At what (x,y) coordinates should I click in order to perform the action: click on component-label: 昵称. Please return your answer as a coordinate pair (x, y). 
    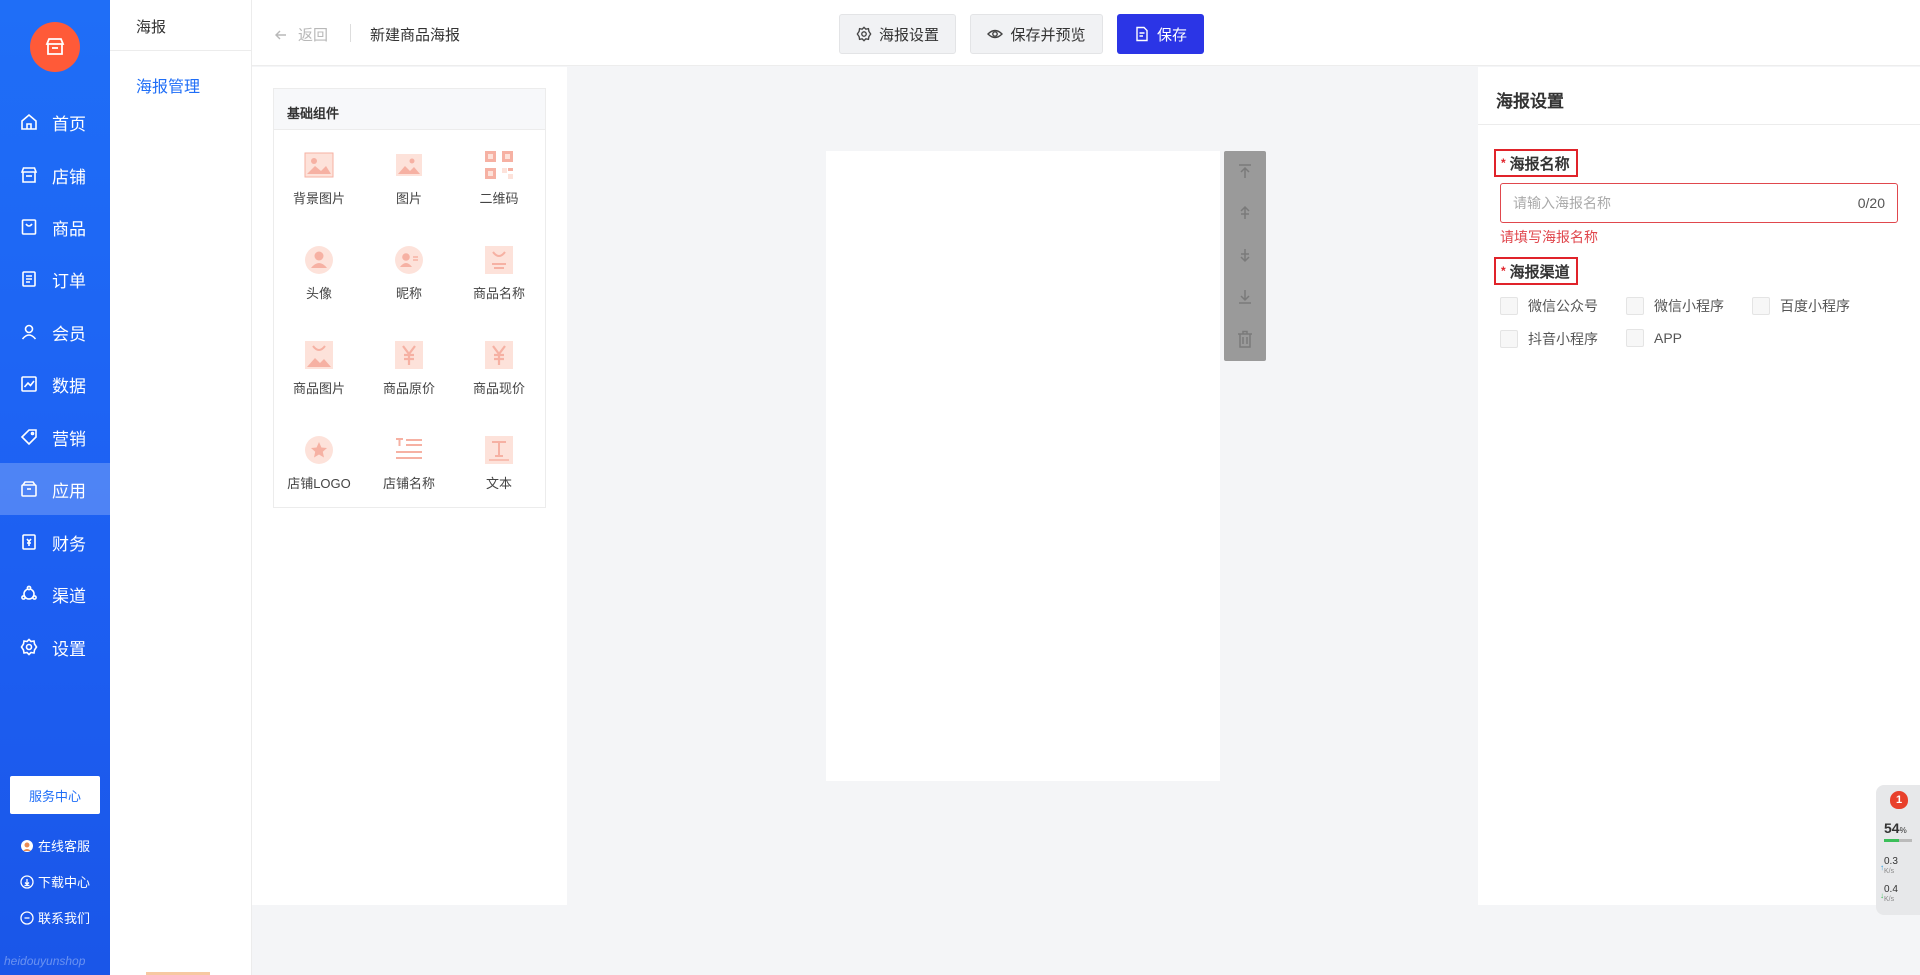
    Looking at the image, I should click on (408, 293).